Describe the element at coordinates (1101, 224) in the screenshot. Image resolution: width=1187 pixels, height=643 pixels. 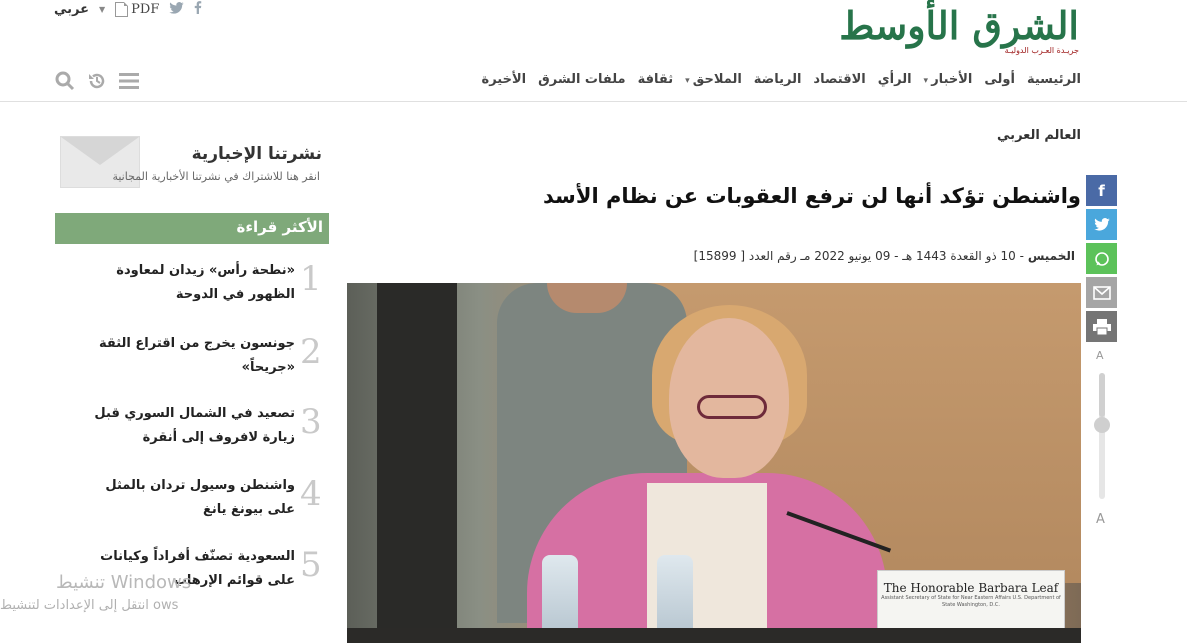
I see `twitter-share-icon` at that location.